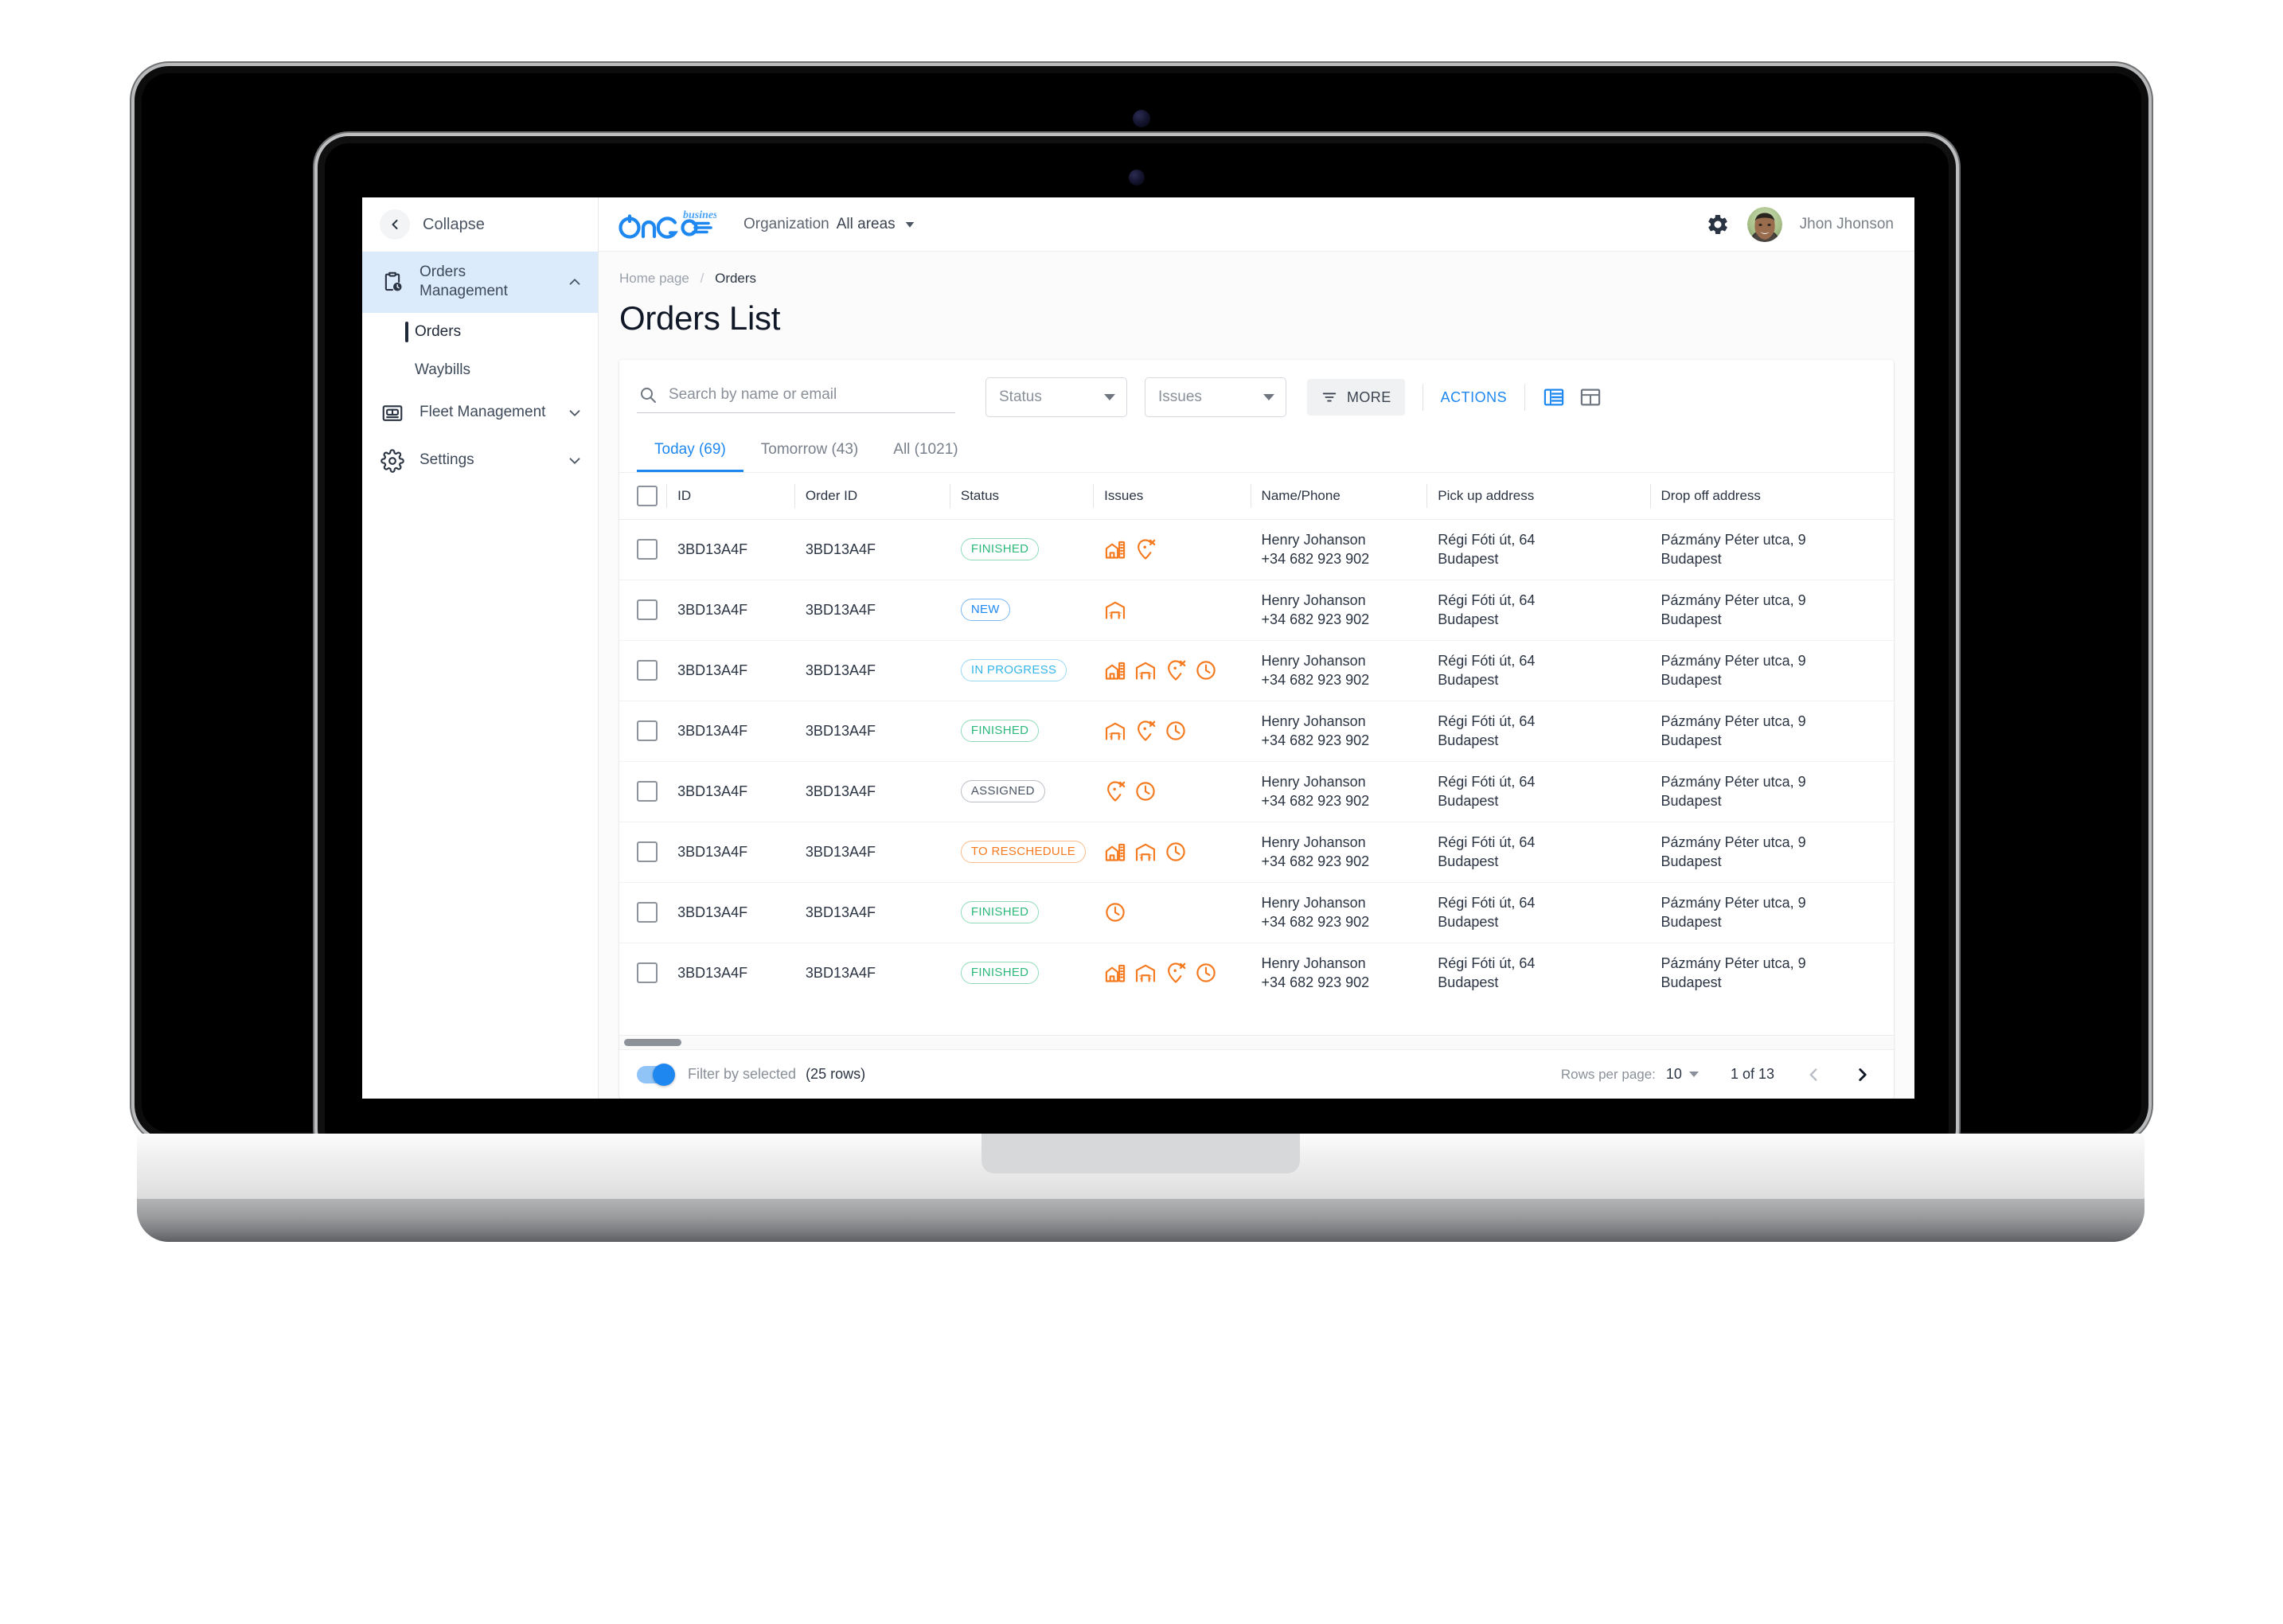  I want to click on search-box, so click(796, 397).